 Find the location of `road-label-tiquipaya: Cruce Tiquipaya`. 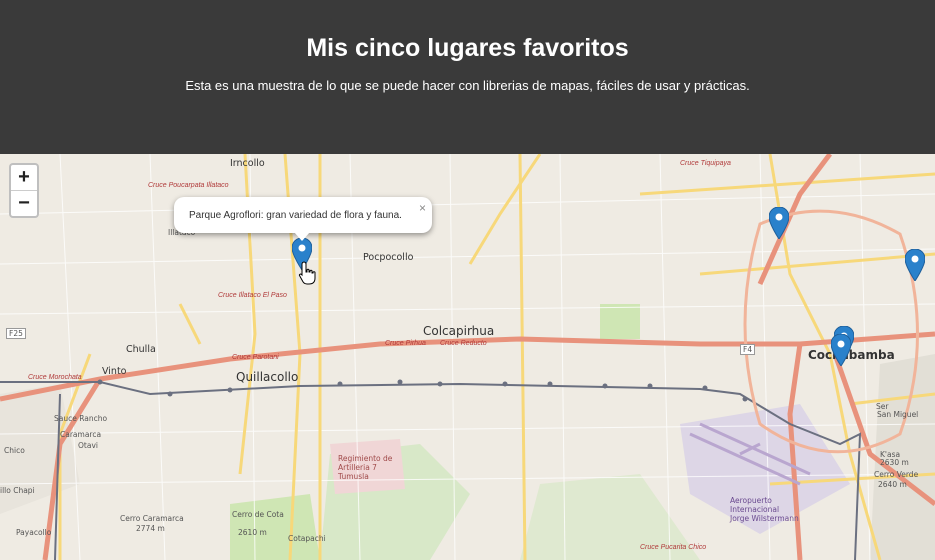

road-label-tiquipaya: Cruce Tiquipaya is located at coordinates (705, 163).